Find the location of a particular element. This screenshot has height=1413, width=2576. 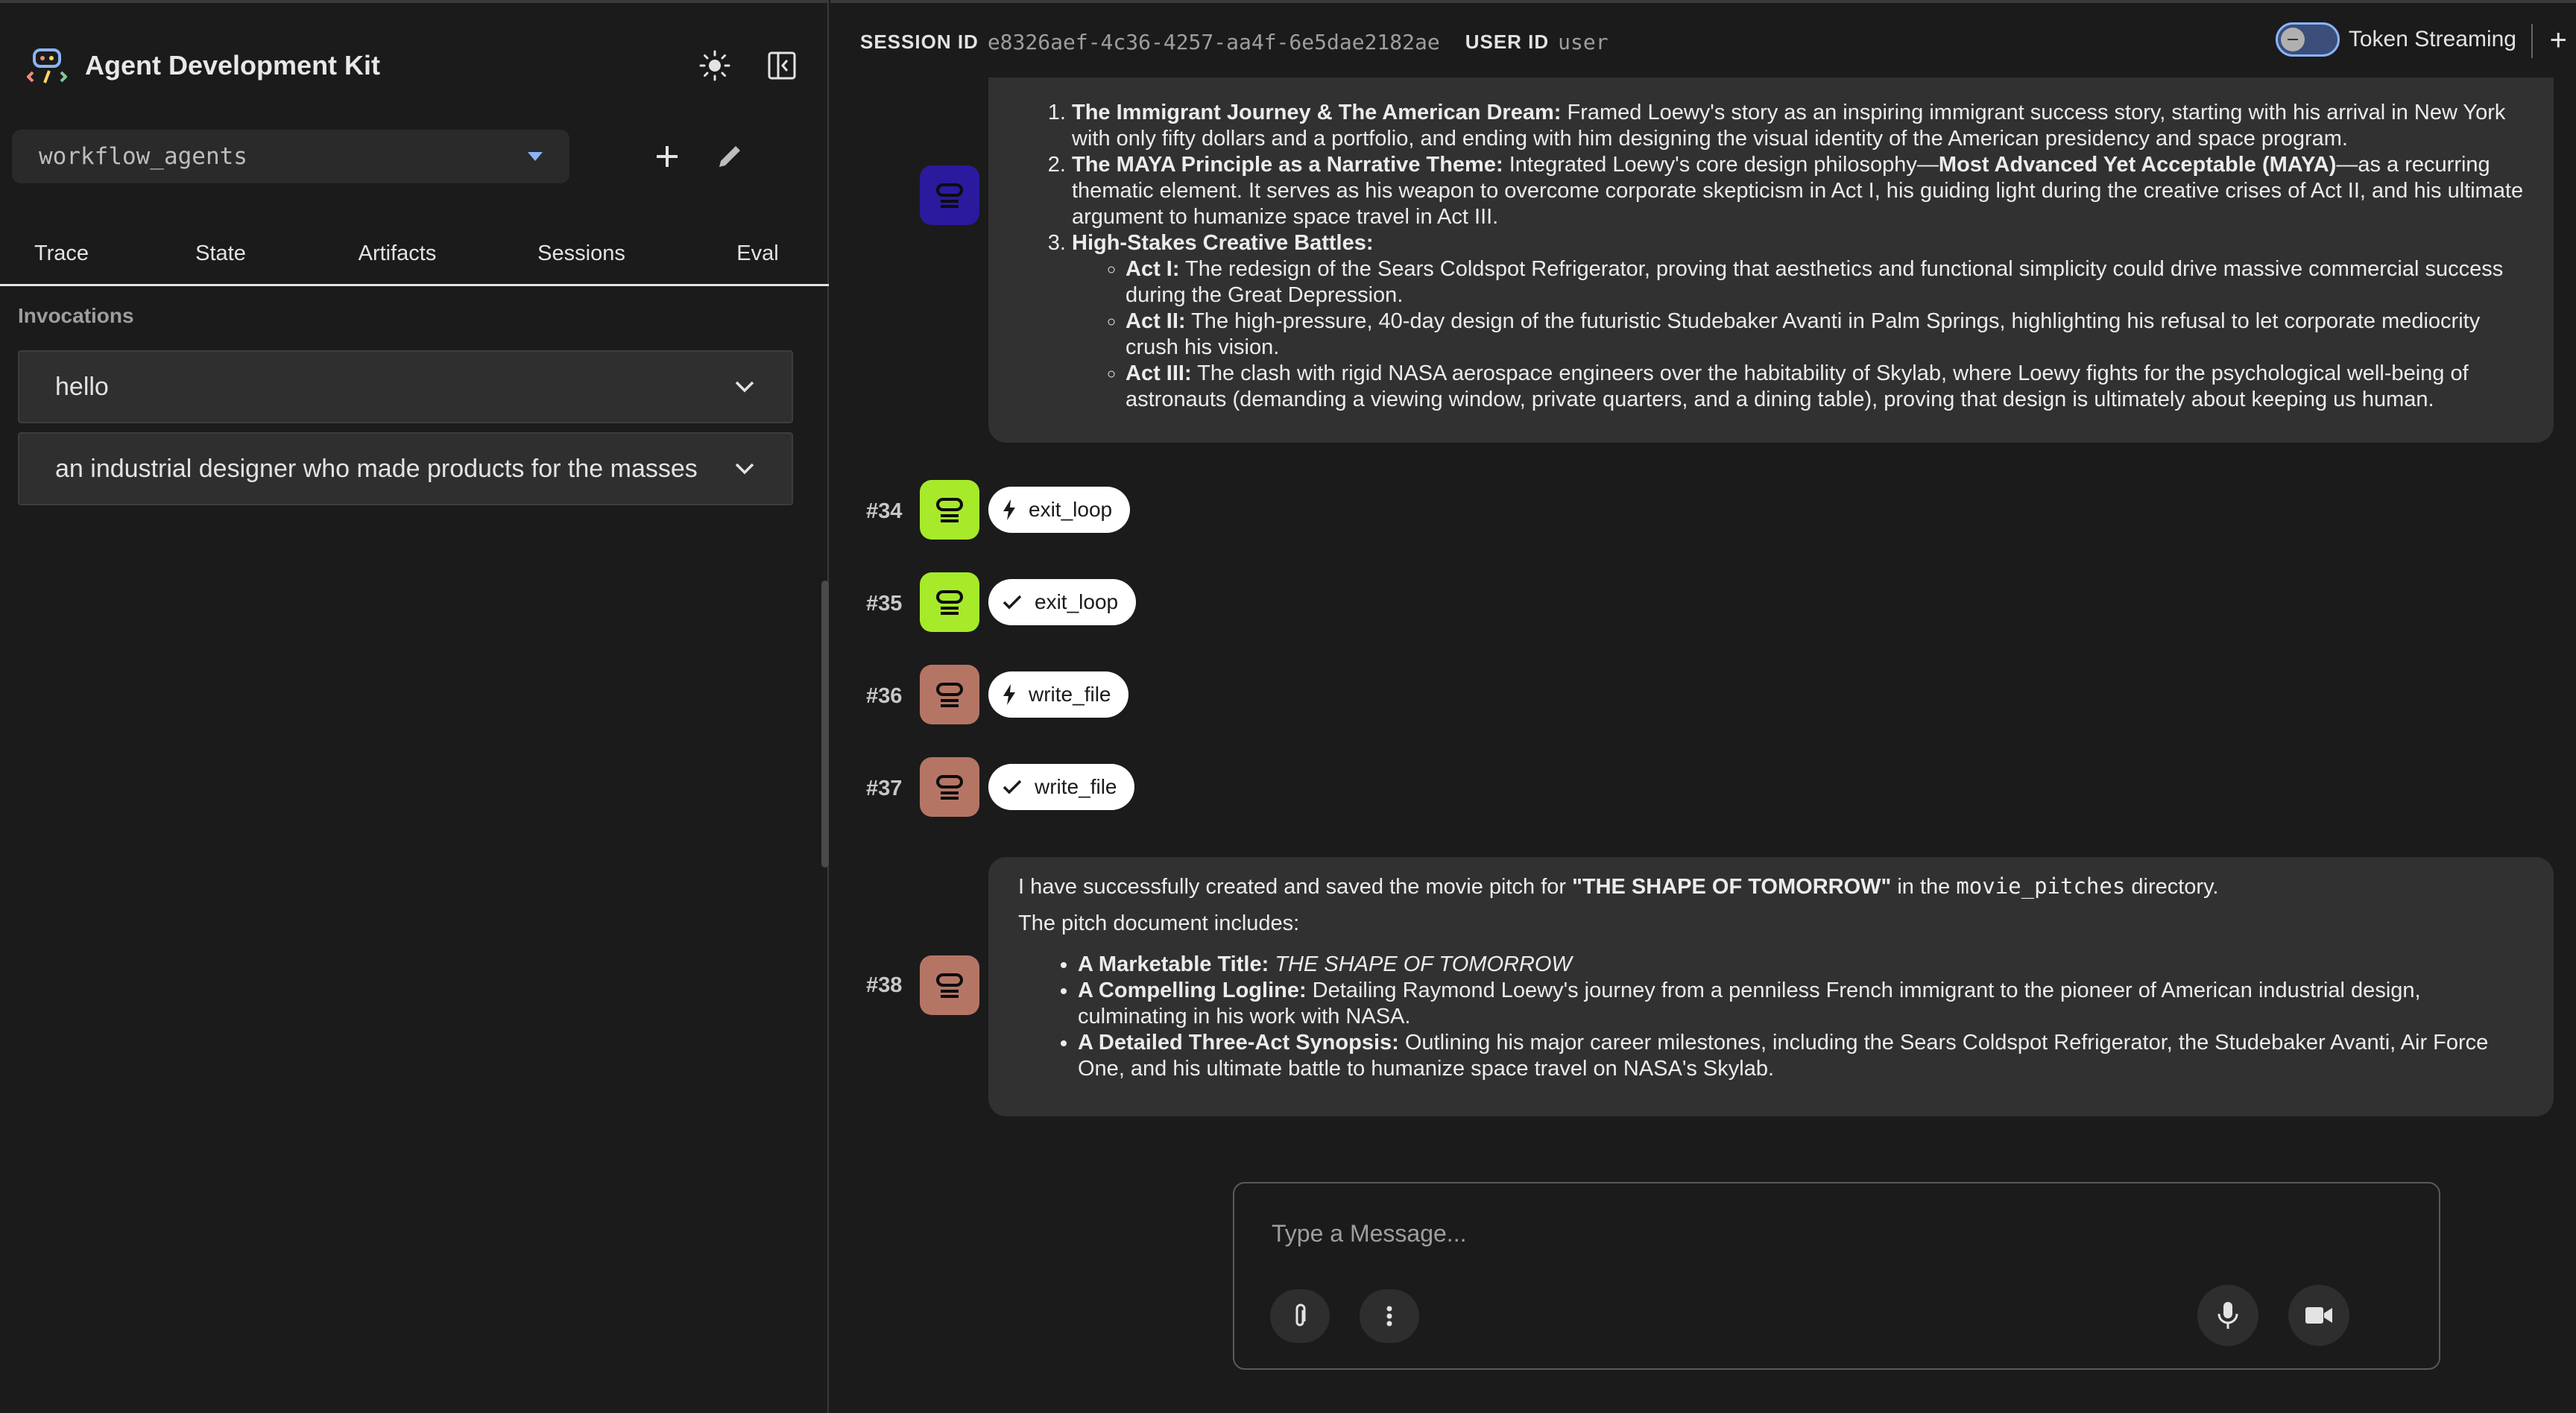

microphone-icon is located at coordinates (2227, 1315).